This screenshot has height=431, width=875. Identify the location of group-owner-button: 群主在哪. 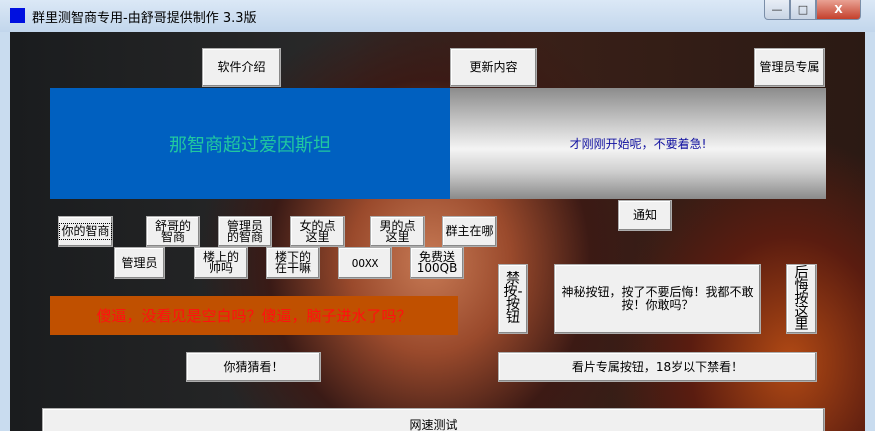
(469, 231).